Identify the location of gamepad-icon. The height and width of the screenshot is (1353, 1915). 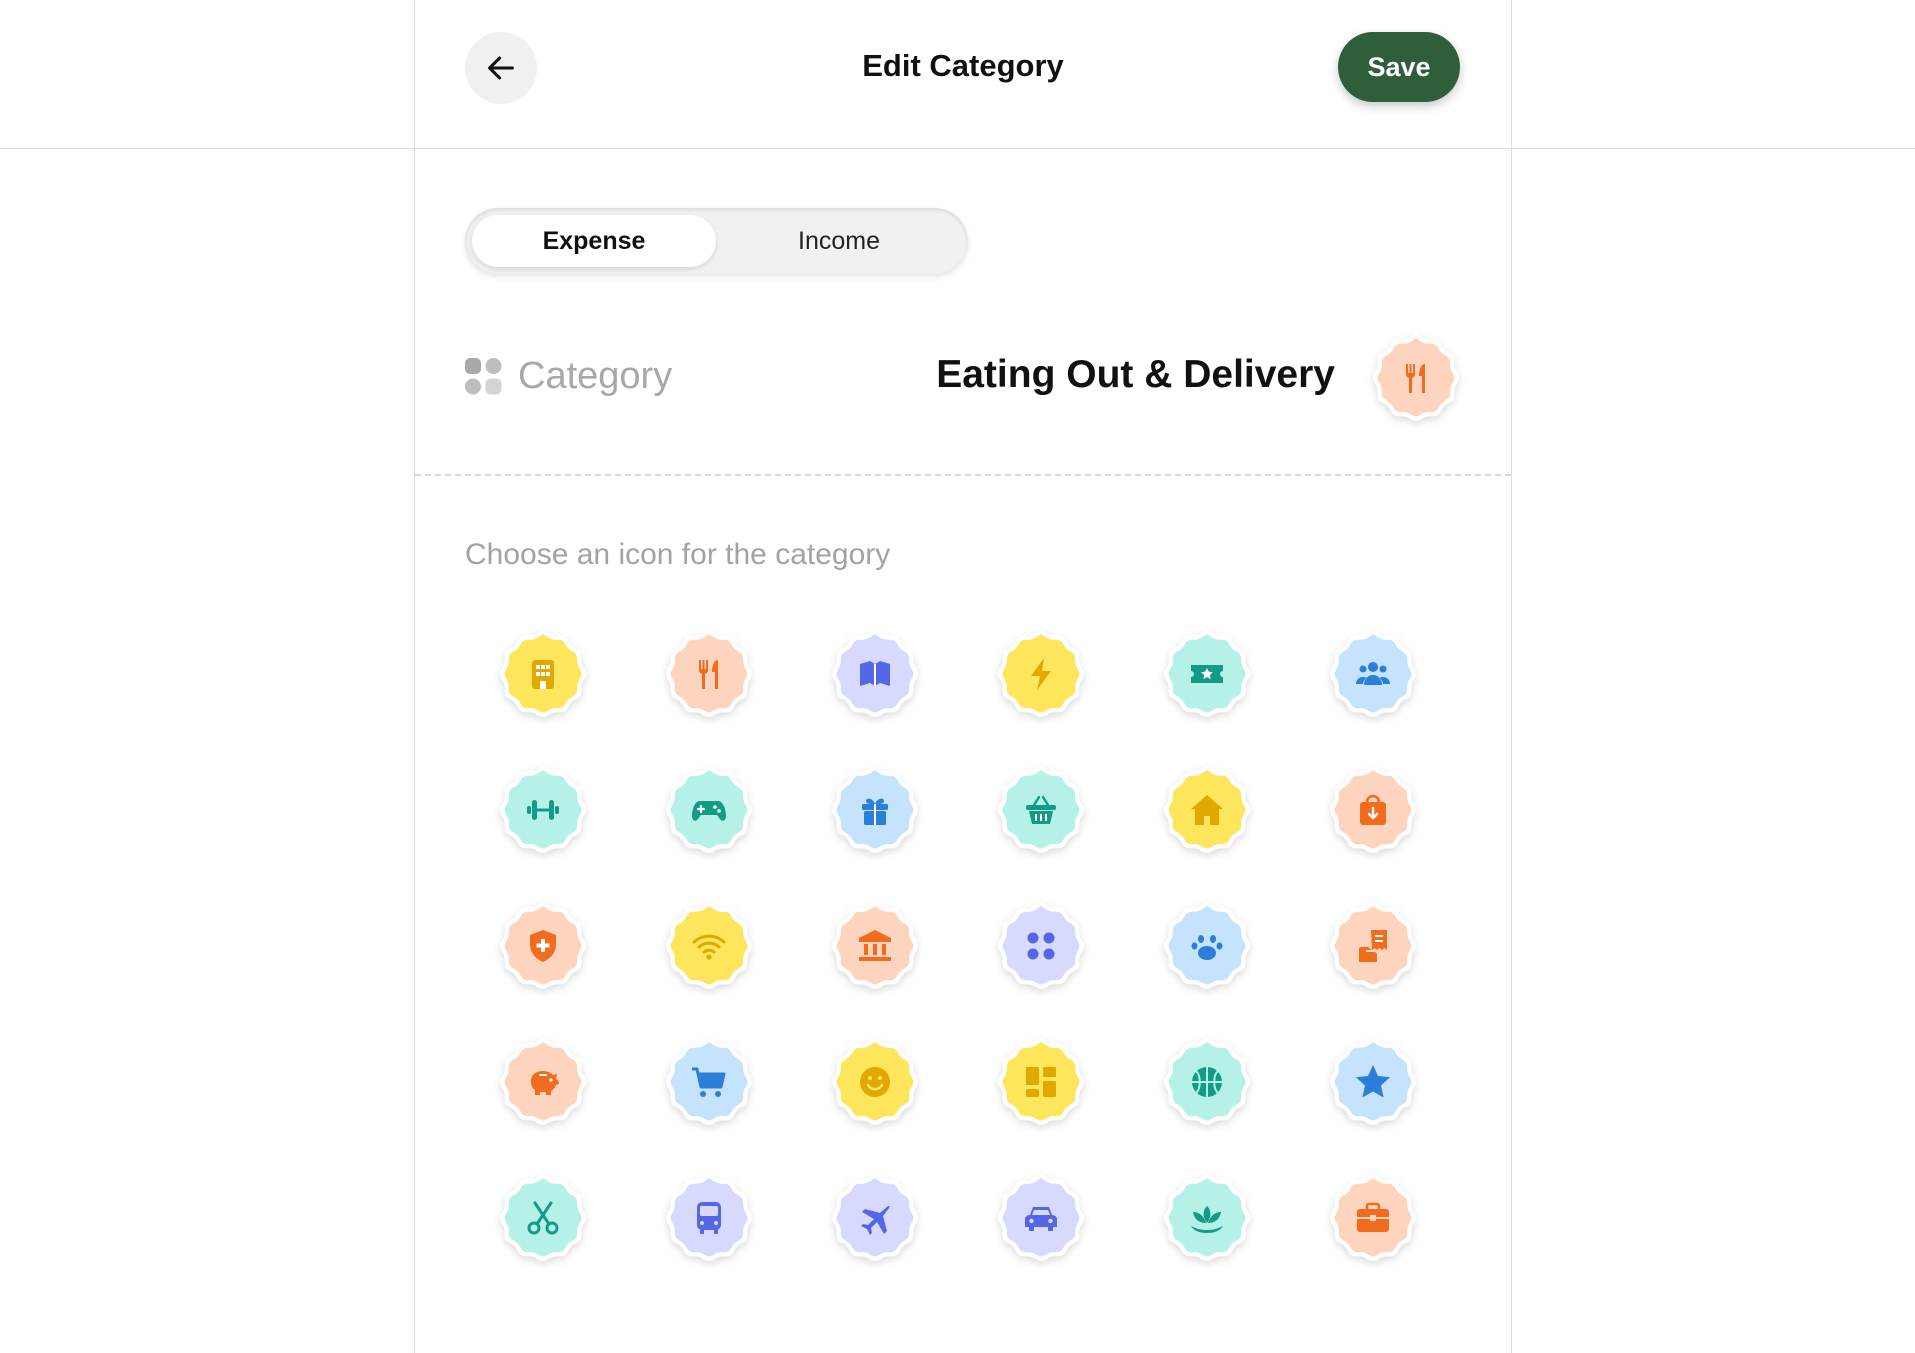
(709, 811).